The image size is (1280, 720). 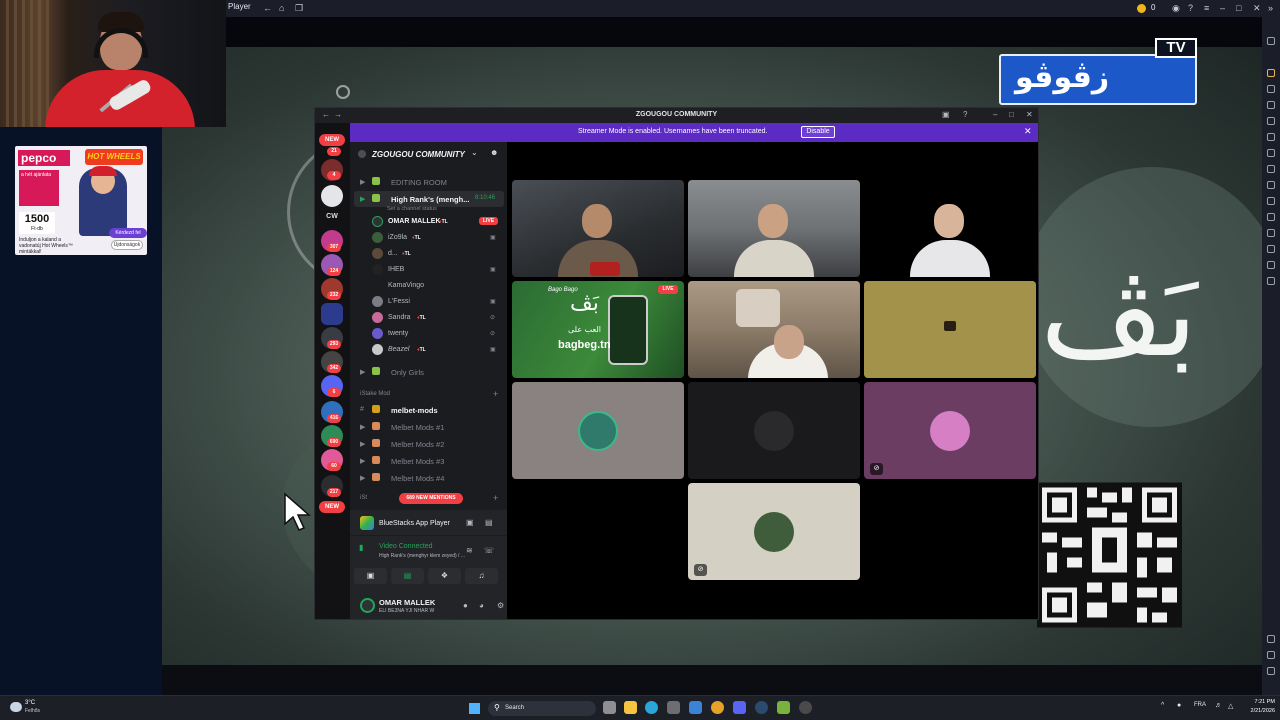 What do you see at coordinates (474, 152) in the screenshot?
I see `chevron-down-icon: ⌄` at bounding box center [474, 152].